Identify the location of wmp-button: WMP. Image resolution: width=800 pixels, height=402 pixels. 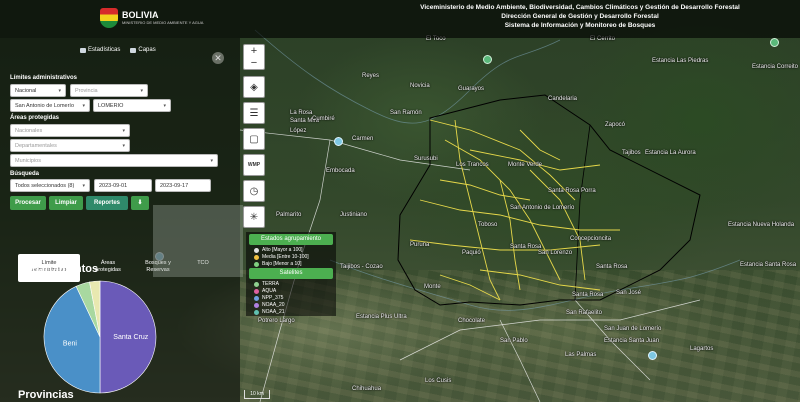
(254, 165).